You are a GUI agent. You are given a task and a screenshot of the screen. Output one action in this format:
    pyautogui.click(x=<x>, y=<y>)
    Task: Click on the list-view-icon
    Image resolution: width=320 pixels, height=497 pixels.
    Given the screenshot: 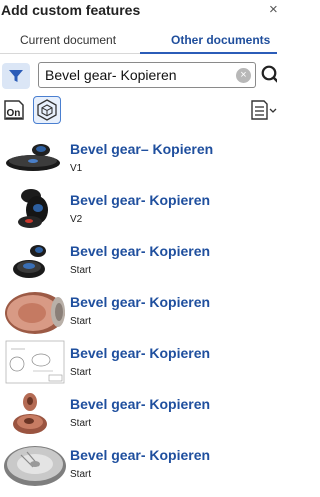 What is the action you would take?
    pyautogui.click(x=264, y=110)
    